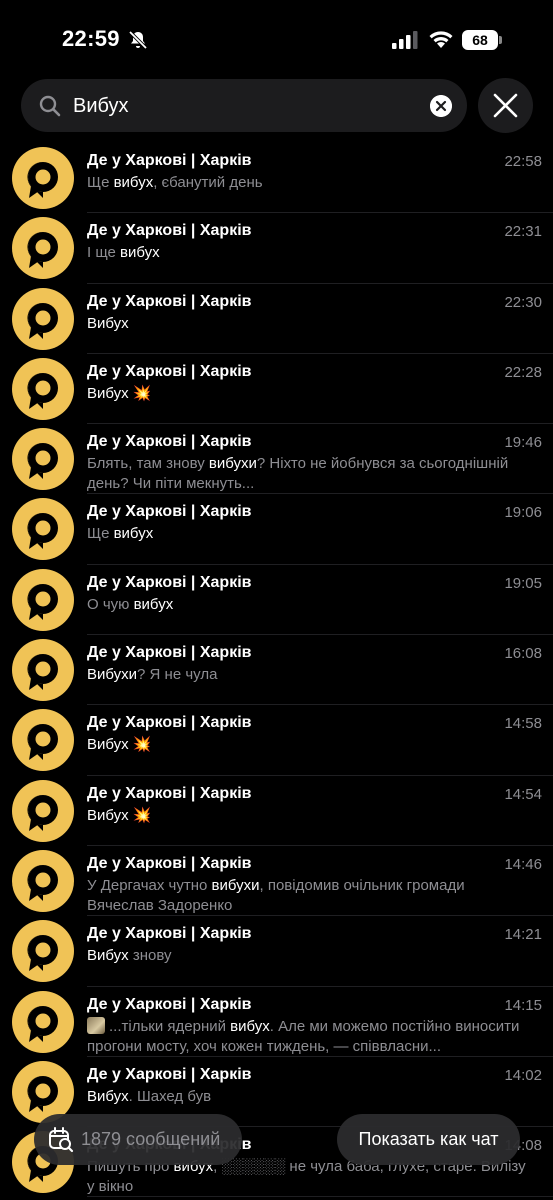 The width and height of the screenshot is (553, 1200). What do you see at coordinates (523, 161) in the screenshot?
I see `result-time: 22:58` at bounding box center [523, 161].